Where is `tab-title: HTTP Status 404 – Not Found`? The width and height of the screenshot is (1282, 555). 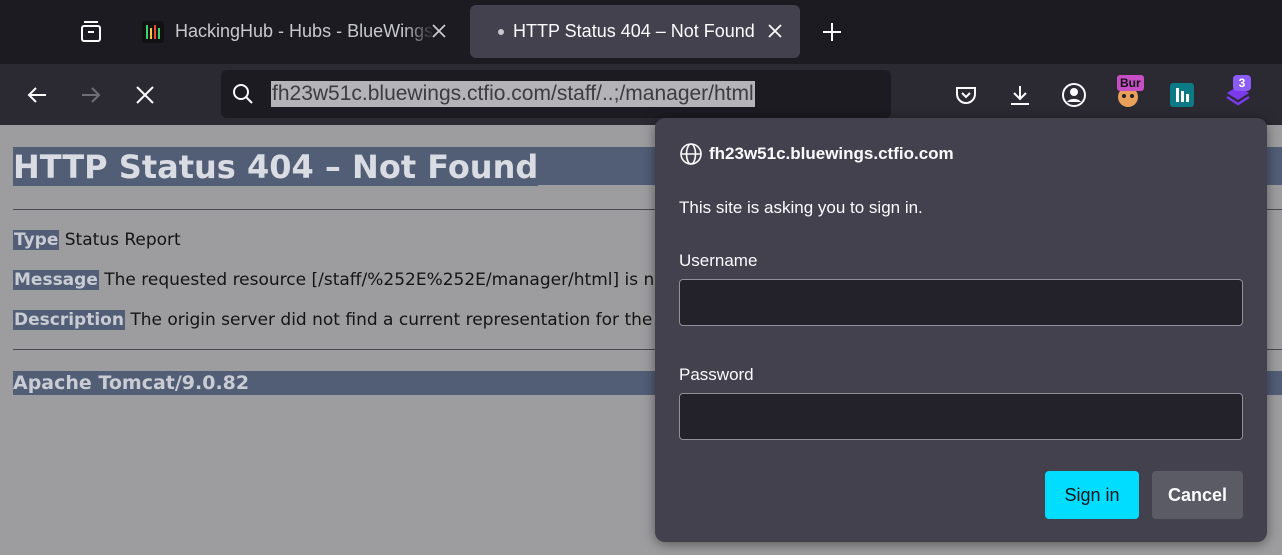
tab-title: HTTP Status 404 – Not Found is located at coordinates (634, 31).